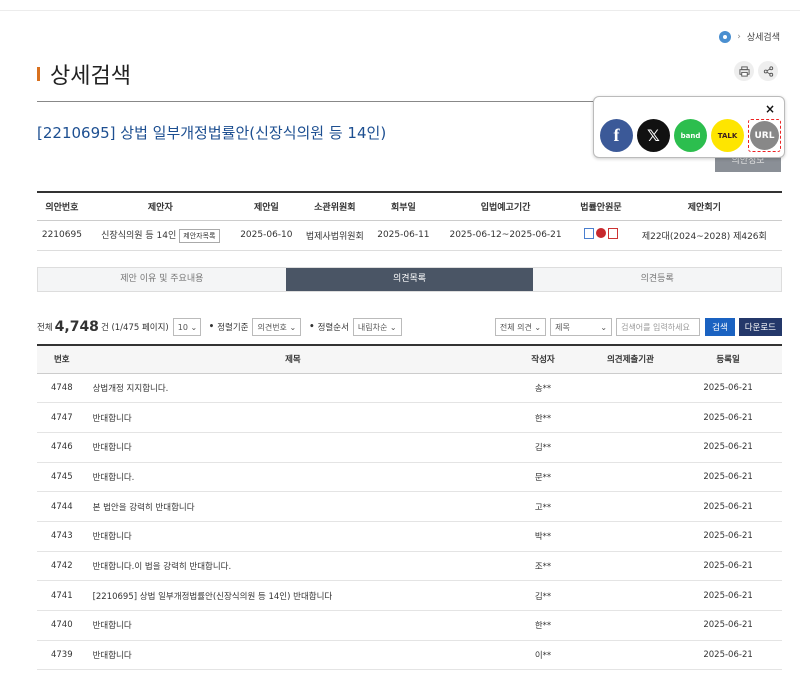 The width and height of the screenshot is (800, 684). I want to click on row-author: 송**, so click(543, 388).